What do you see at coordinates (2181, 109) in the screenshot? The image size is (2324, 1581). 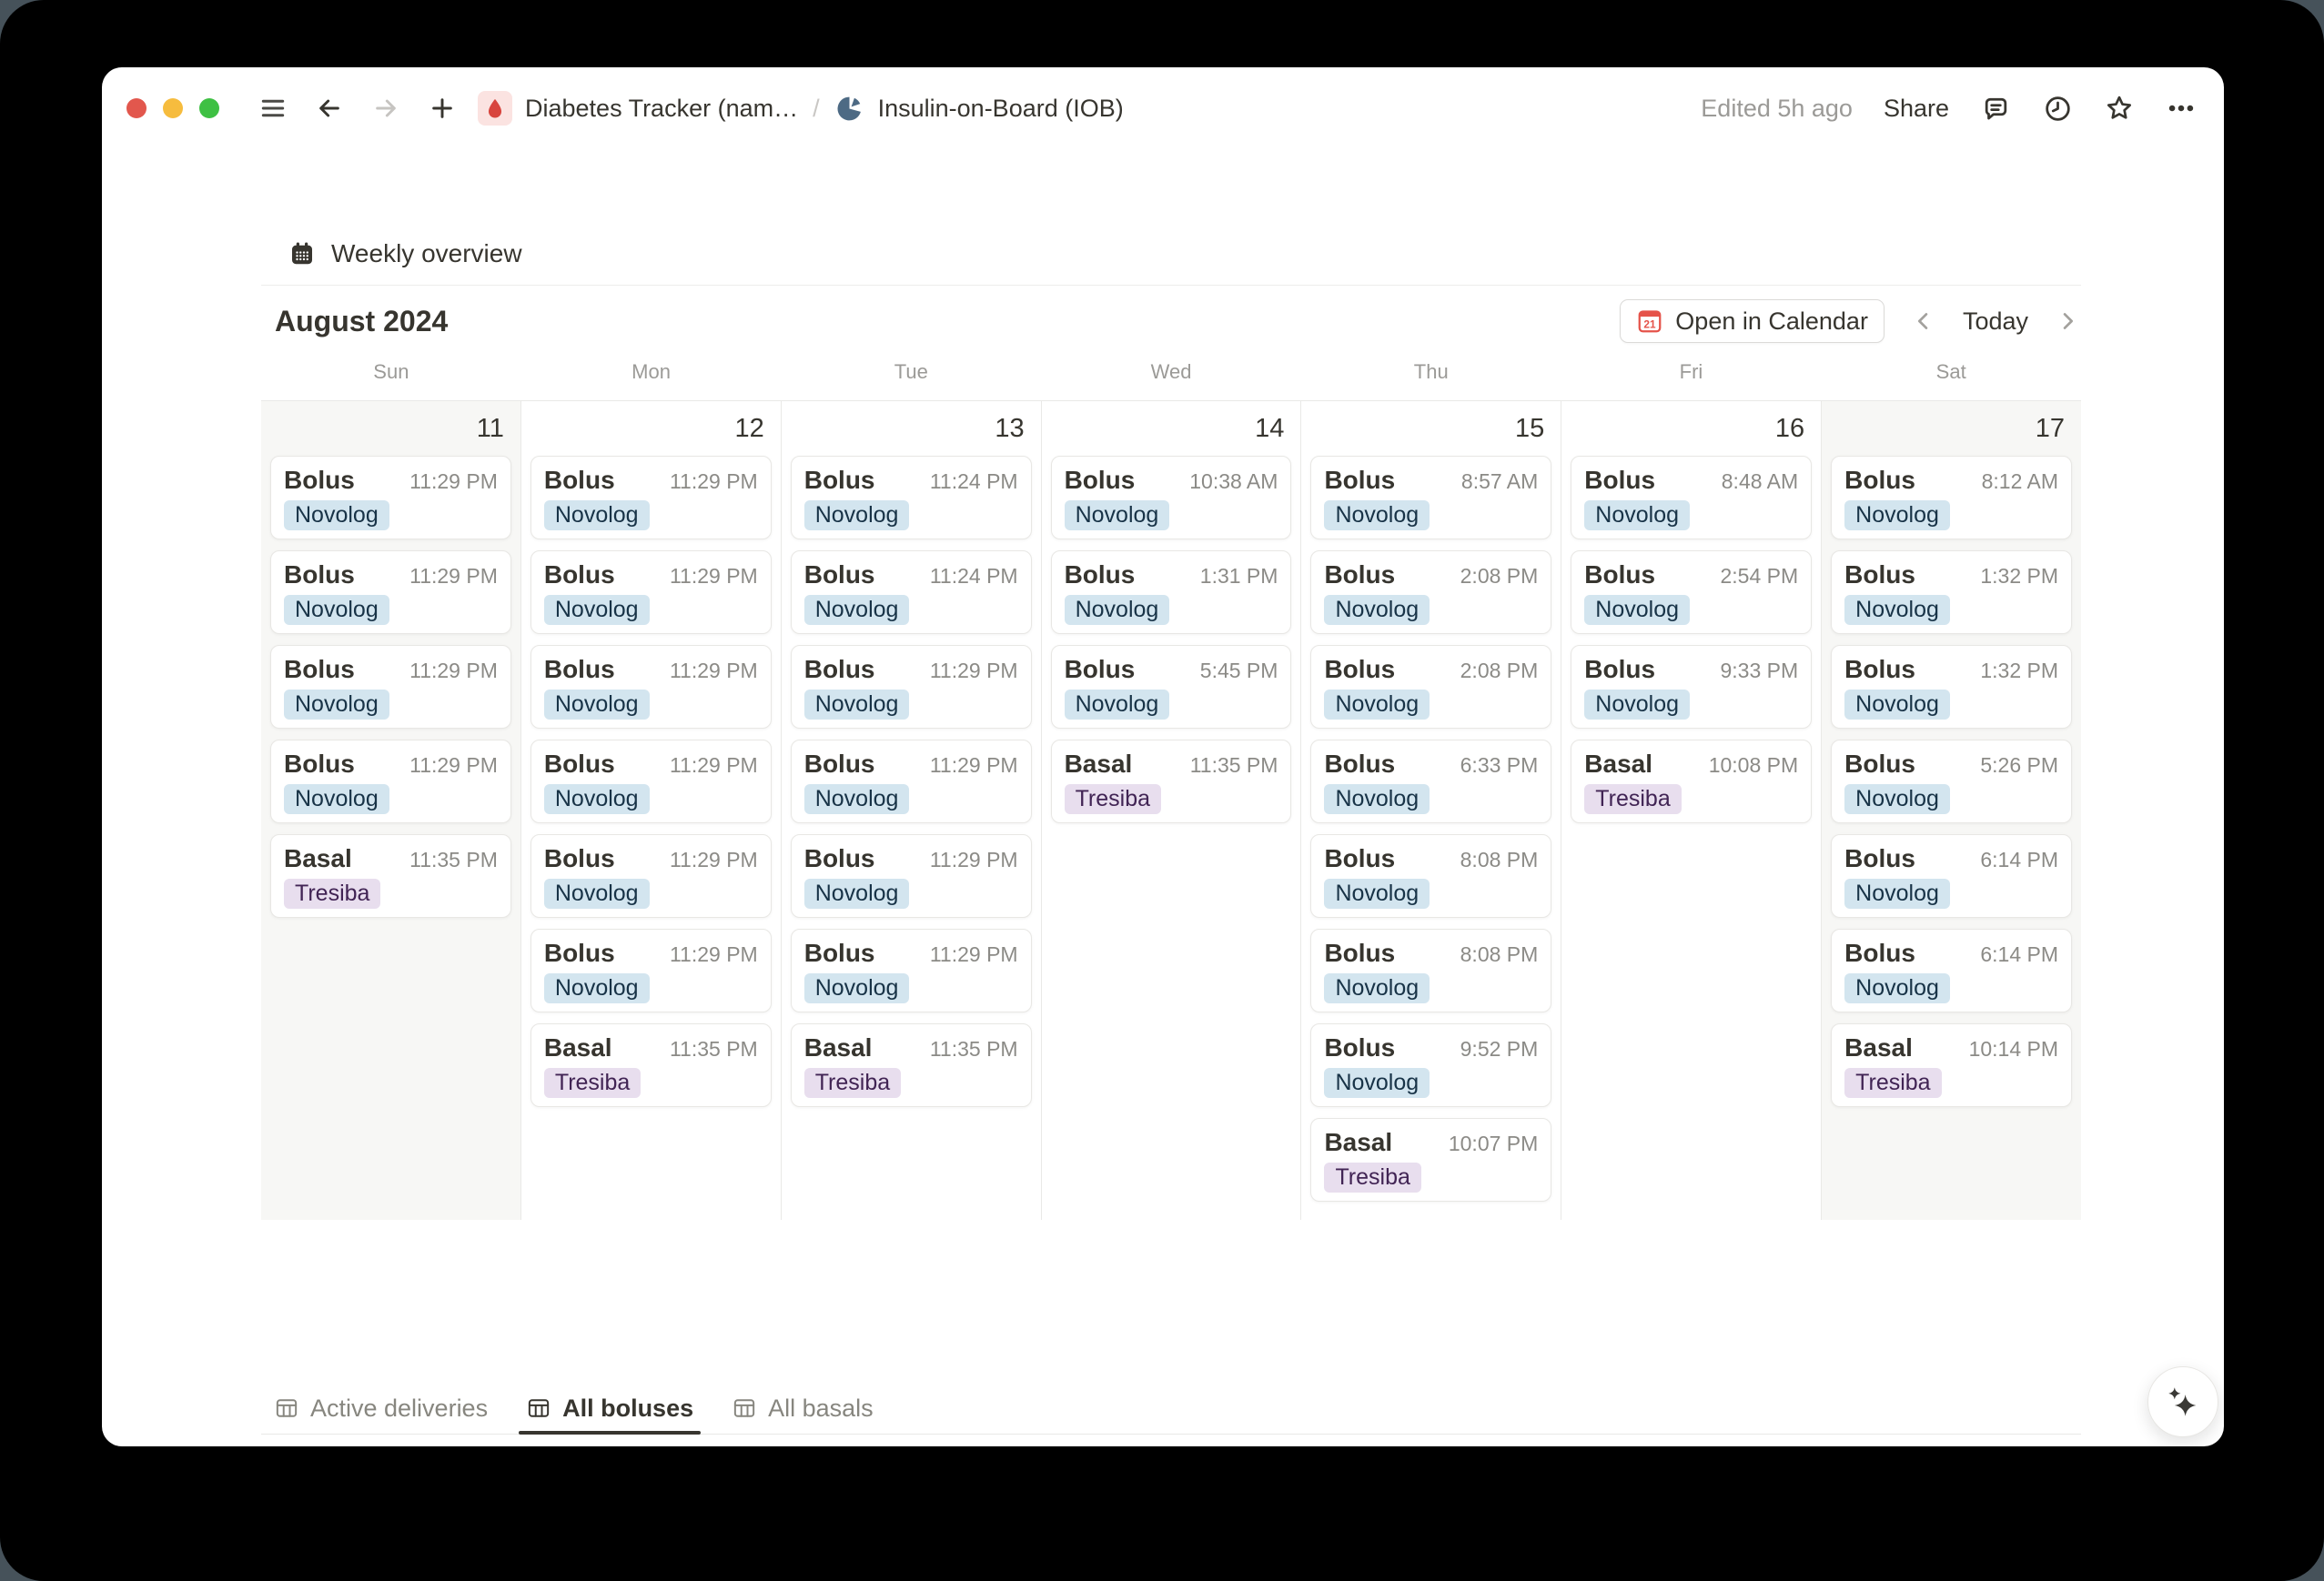 I see `more-options-icon` at bounding box center [2181, 109].